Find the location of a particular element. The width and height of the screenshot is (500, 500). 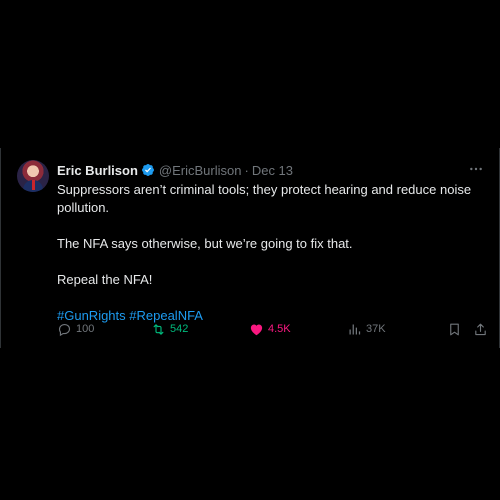

views-count: 37K is located at coordinates (376, 329).